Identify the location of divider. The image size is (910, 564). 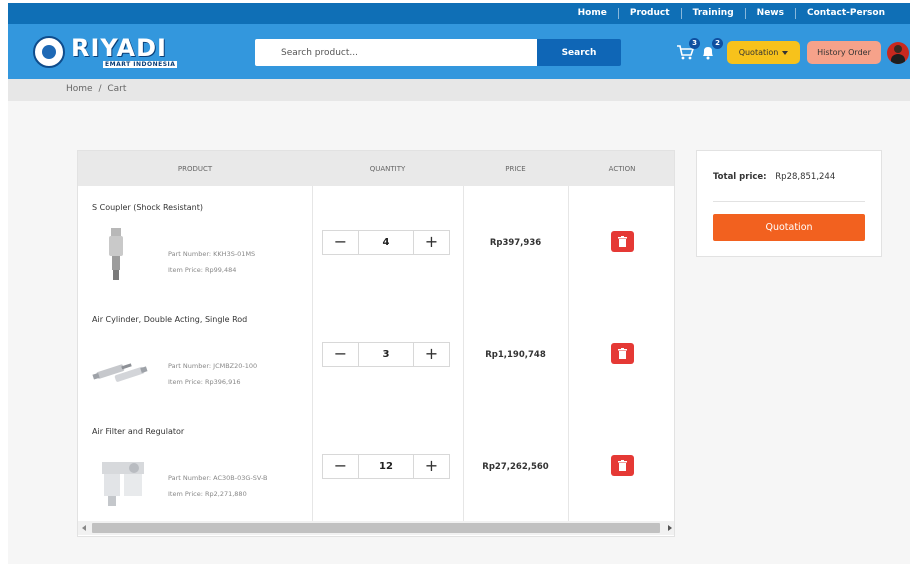
(789, 201).